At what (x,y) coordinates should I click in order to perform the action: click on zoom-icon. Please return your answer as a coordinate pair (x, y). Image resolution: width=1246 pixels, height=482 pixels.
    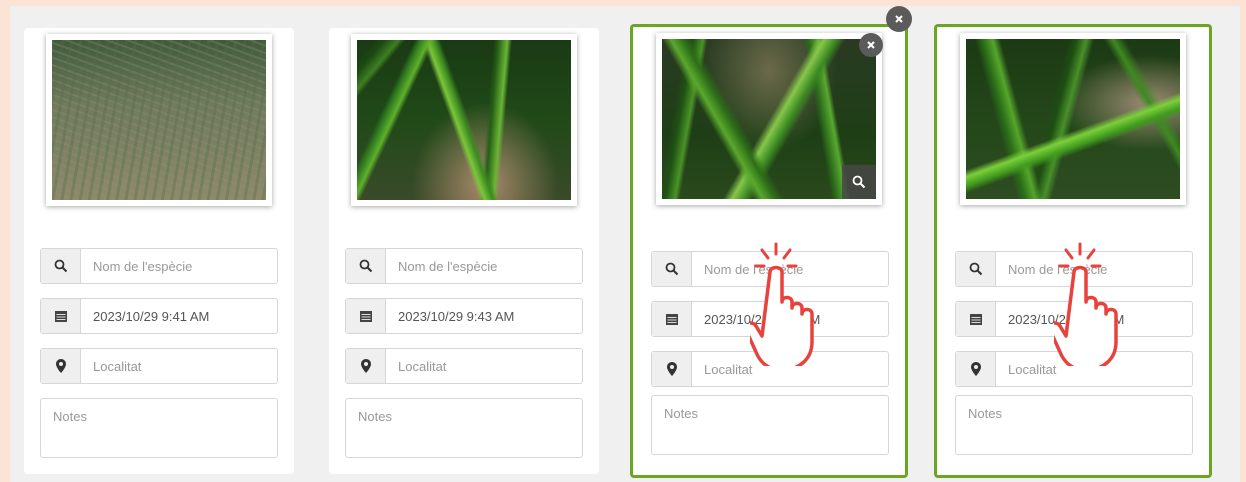
    Looking at the image, I should click on (859, 182).